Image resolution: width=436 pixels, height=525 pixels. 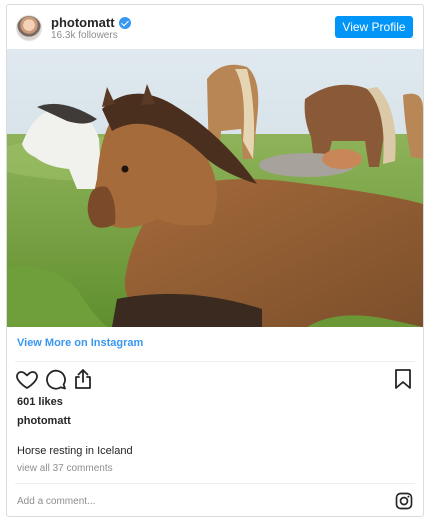 What do you see at coordinates (65, 468) in the screenshot?
I see `view-comments-link: view all 37 comments` at bounding box center [65, 468].